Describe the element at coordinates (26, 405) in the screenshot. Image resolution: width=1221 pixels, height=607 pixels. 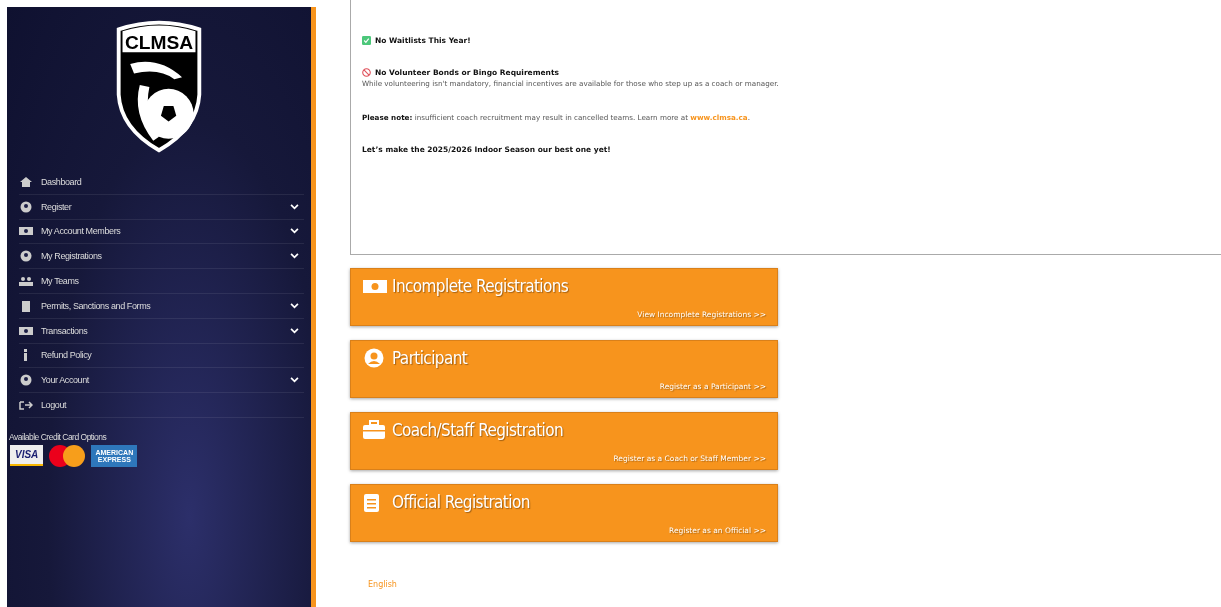
I see `sign-out-icon` at that location.